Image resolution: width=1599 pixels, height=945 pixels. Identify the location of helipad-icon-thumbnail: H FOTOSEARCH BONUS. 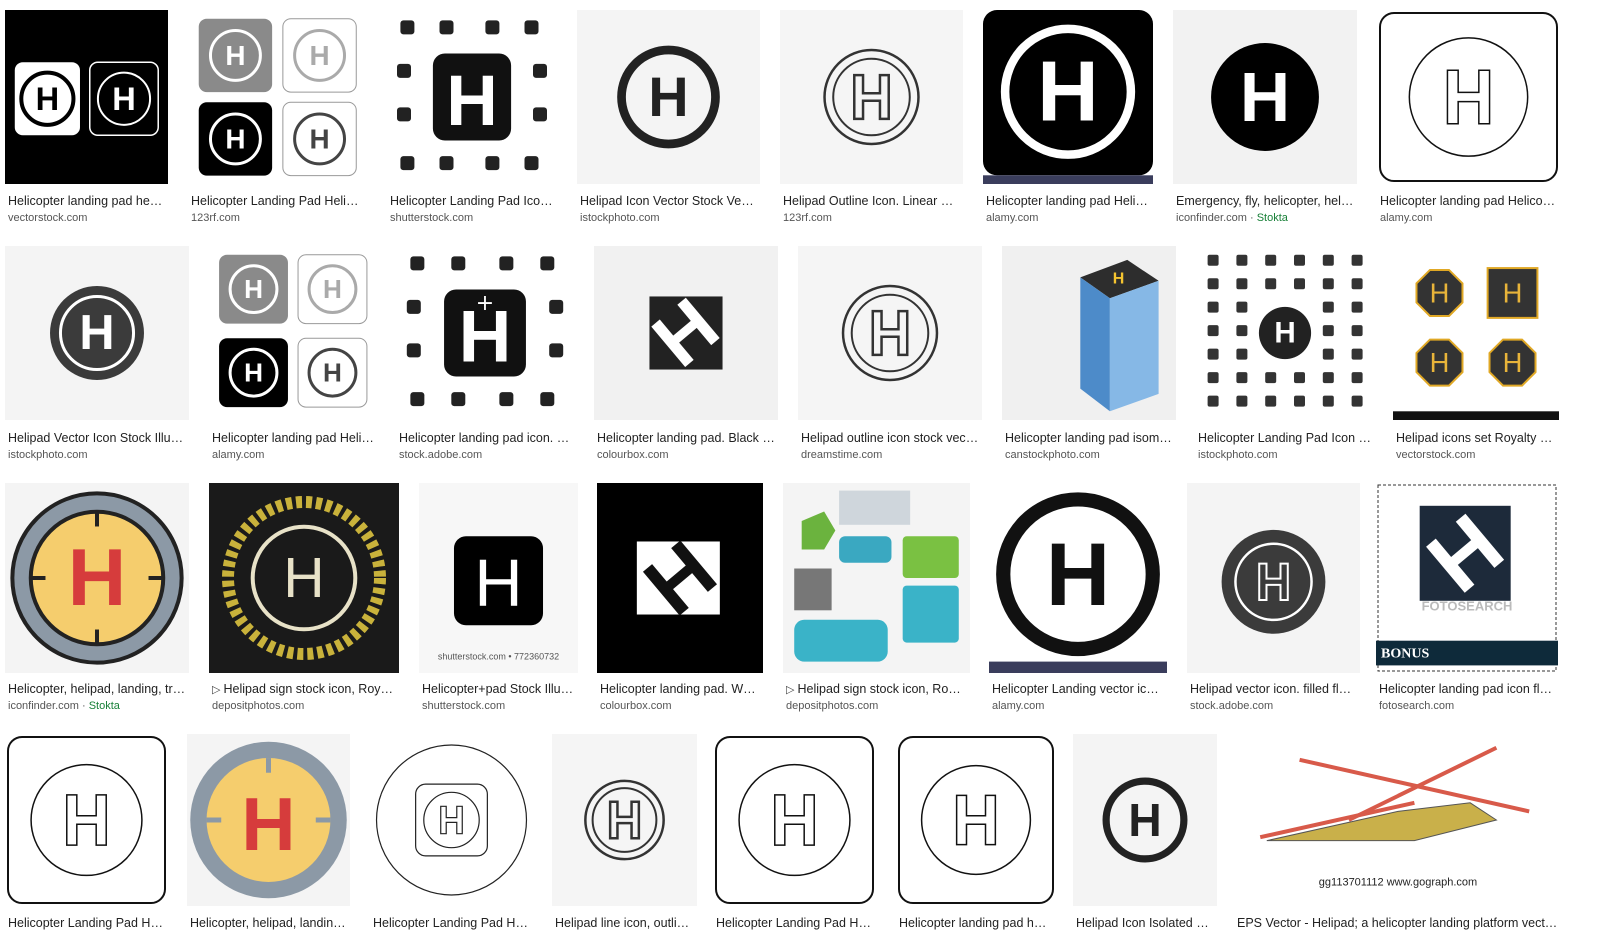
(1467, 578).